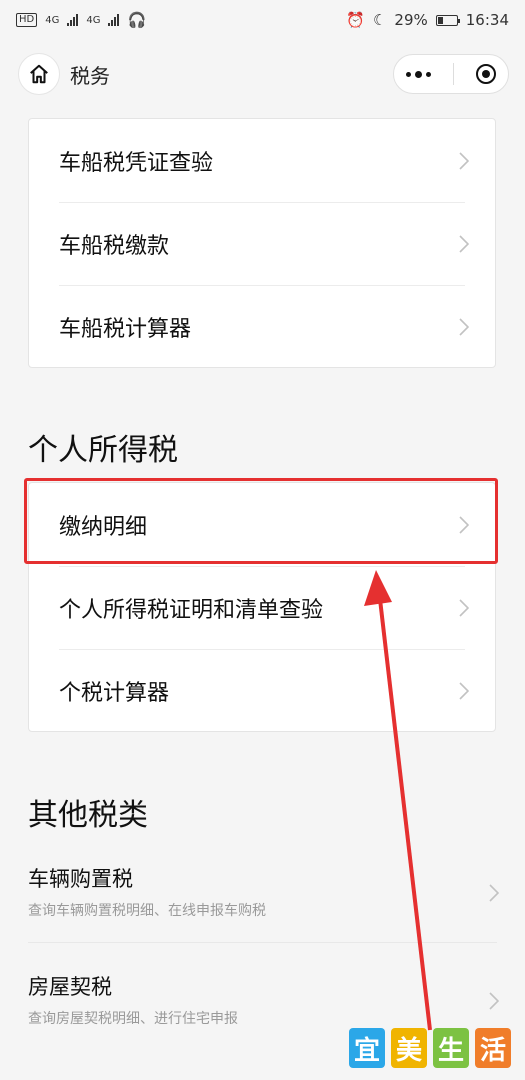 The width and height of the screenshot is (525, 1080). What do you see at coordinates (355, 20) in the screenshot?
I see `alarm-icon: ⏰` at bounding box center [355, 20].